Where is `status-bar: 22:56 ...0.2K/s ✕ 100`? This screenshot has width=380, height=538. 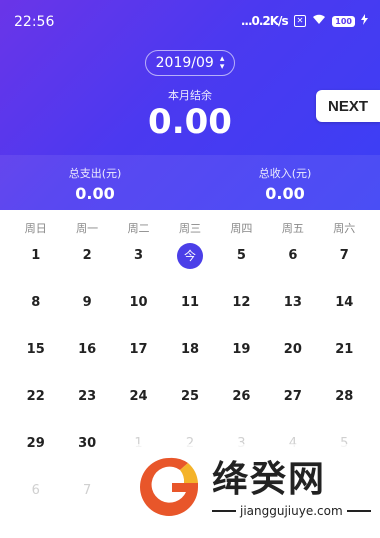
status-bar: 22:56 ...0.2K/s ✕ 100 is located at coordinates (190, 22).